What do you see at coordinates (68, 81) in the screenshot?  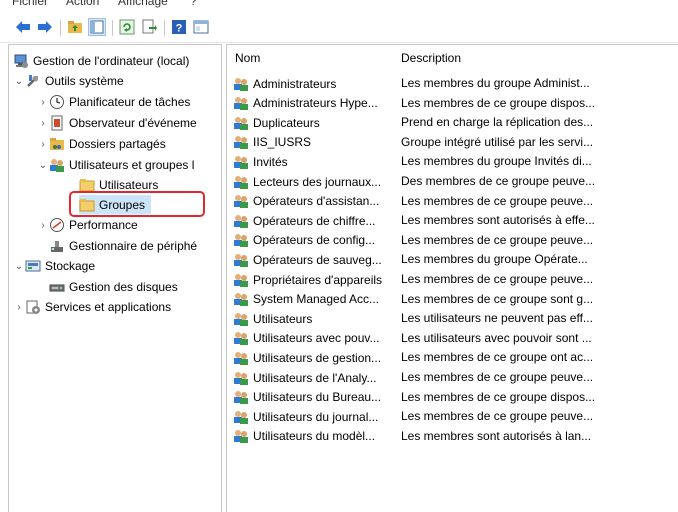 I see `tree-item-system-tools: ⌄ Outils système` at bounding box center [68, 81].